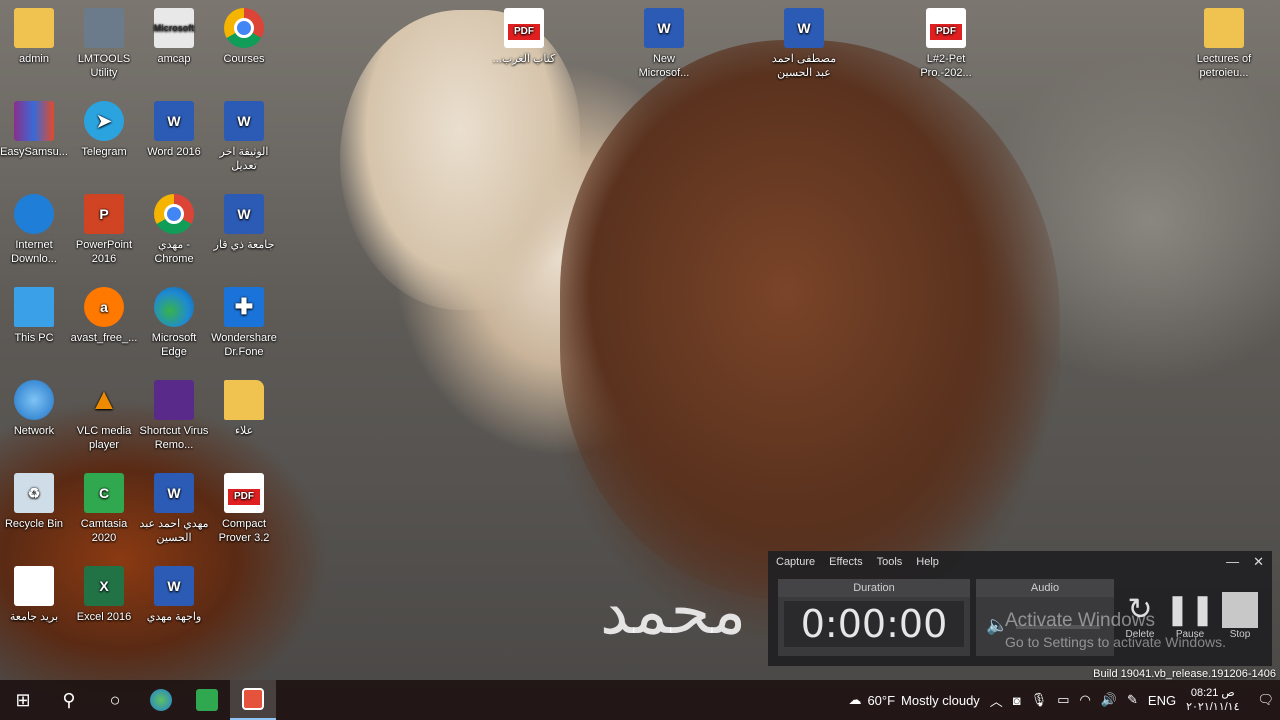 This screenshot has height=720, width=1280. What do you see at coordinates (881, 700) in the screenshot?
I see `weather-temp: 60°F` at bounding box center [881, 700].